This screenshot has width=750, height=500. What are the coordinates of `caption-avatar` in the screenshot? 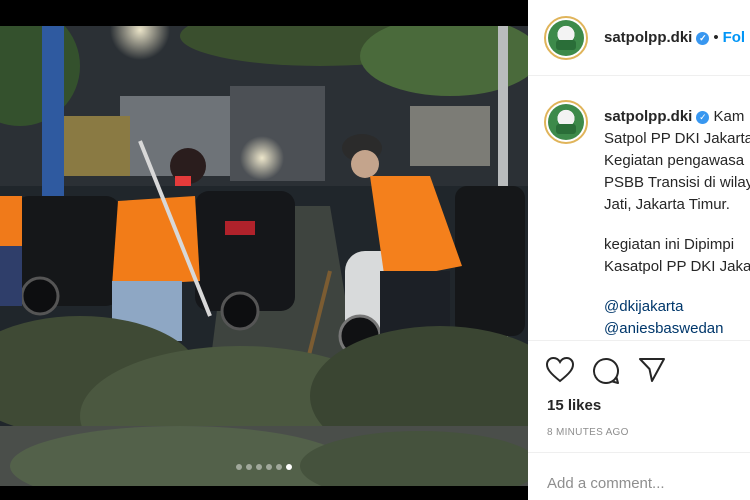 It's located at (566, 122).